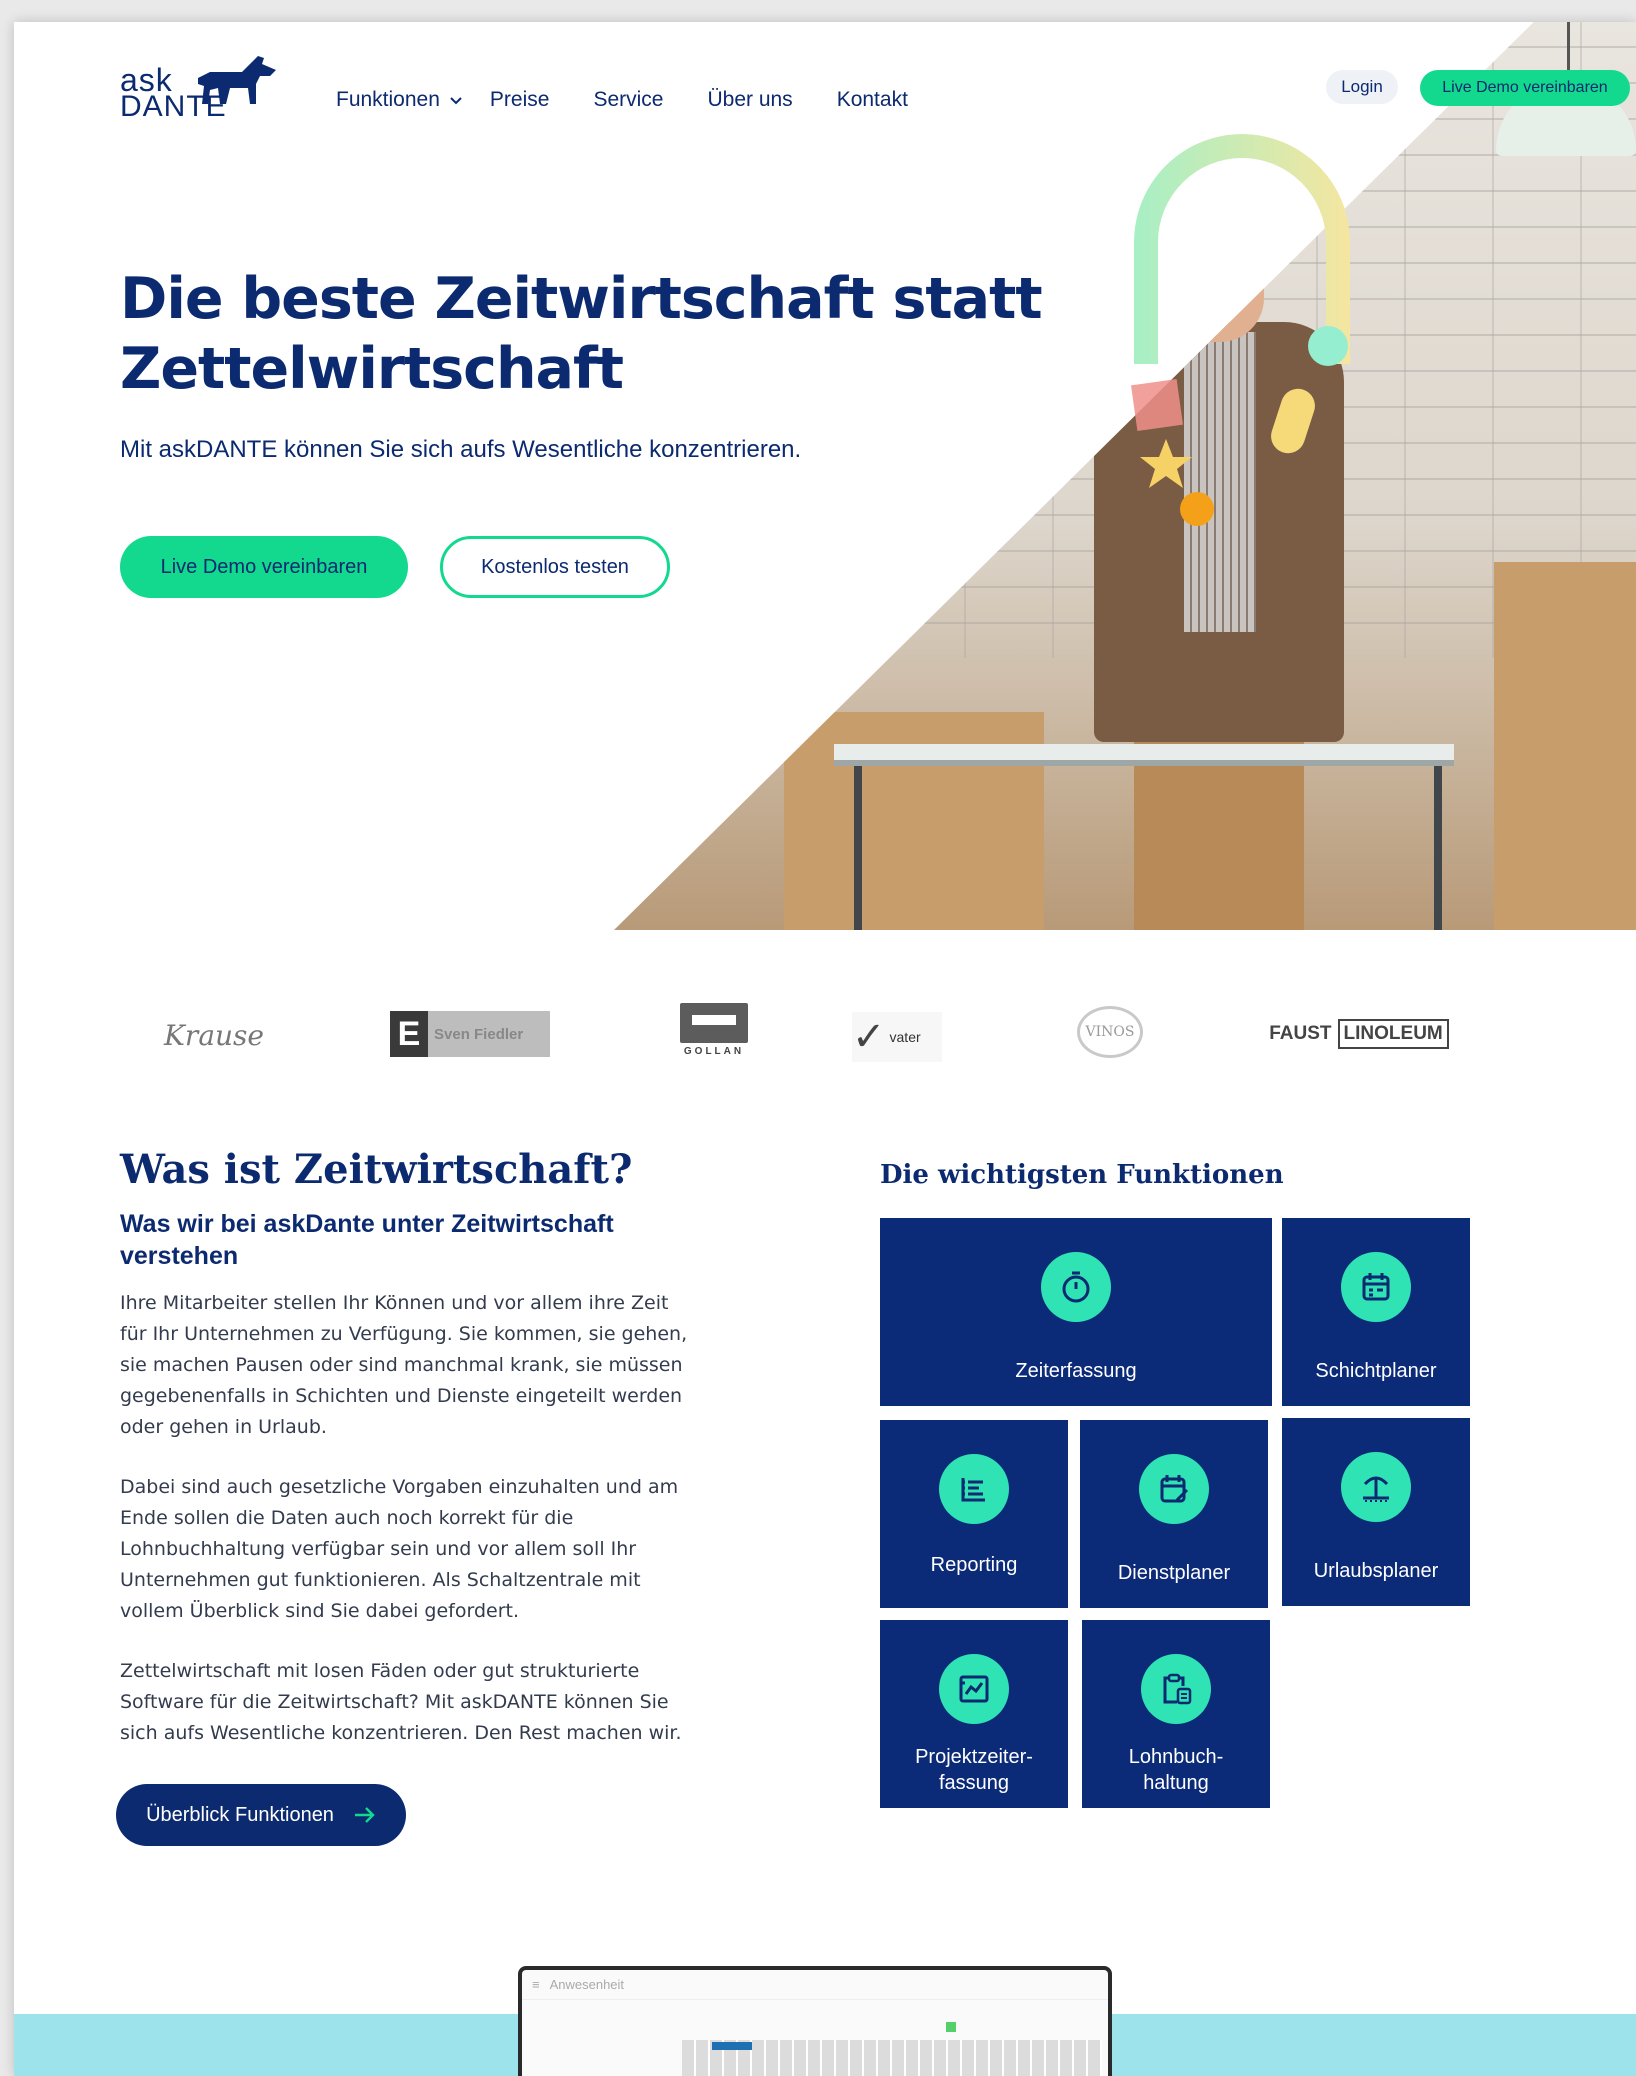  Describe the element at coordinates (1376, 1571) in the screenshot. I see `feature-label: Urlaubsplaner` at that location.